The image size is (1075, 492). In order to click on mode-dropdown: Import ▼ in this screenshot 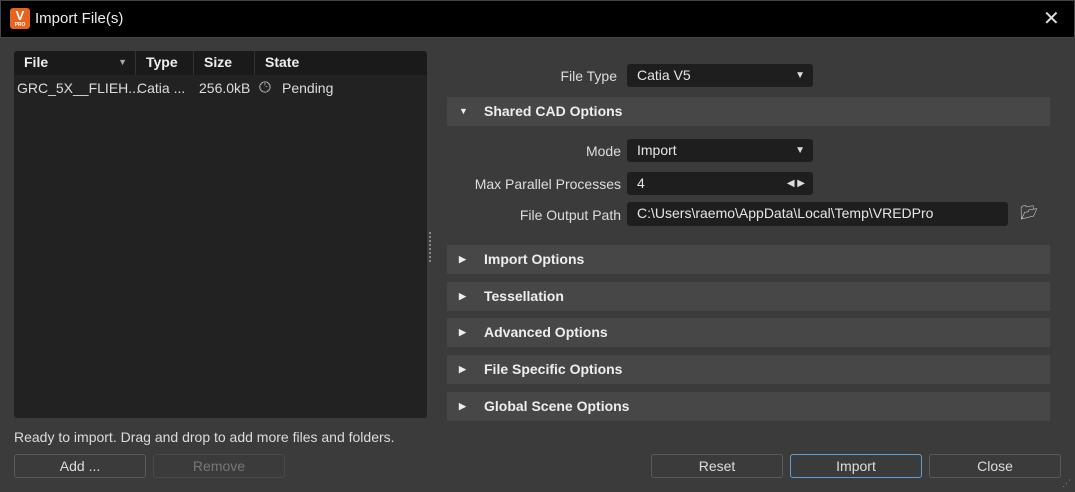, I will do `click(720, 150)`.